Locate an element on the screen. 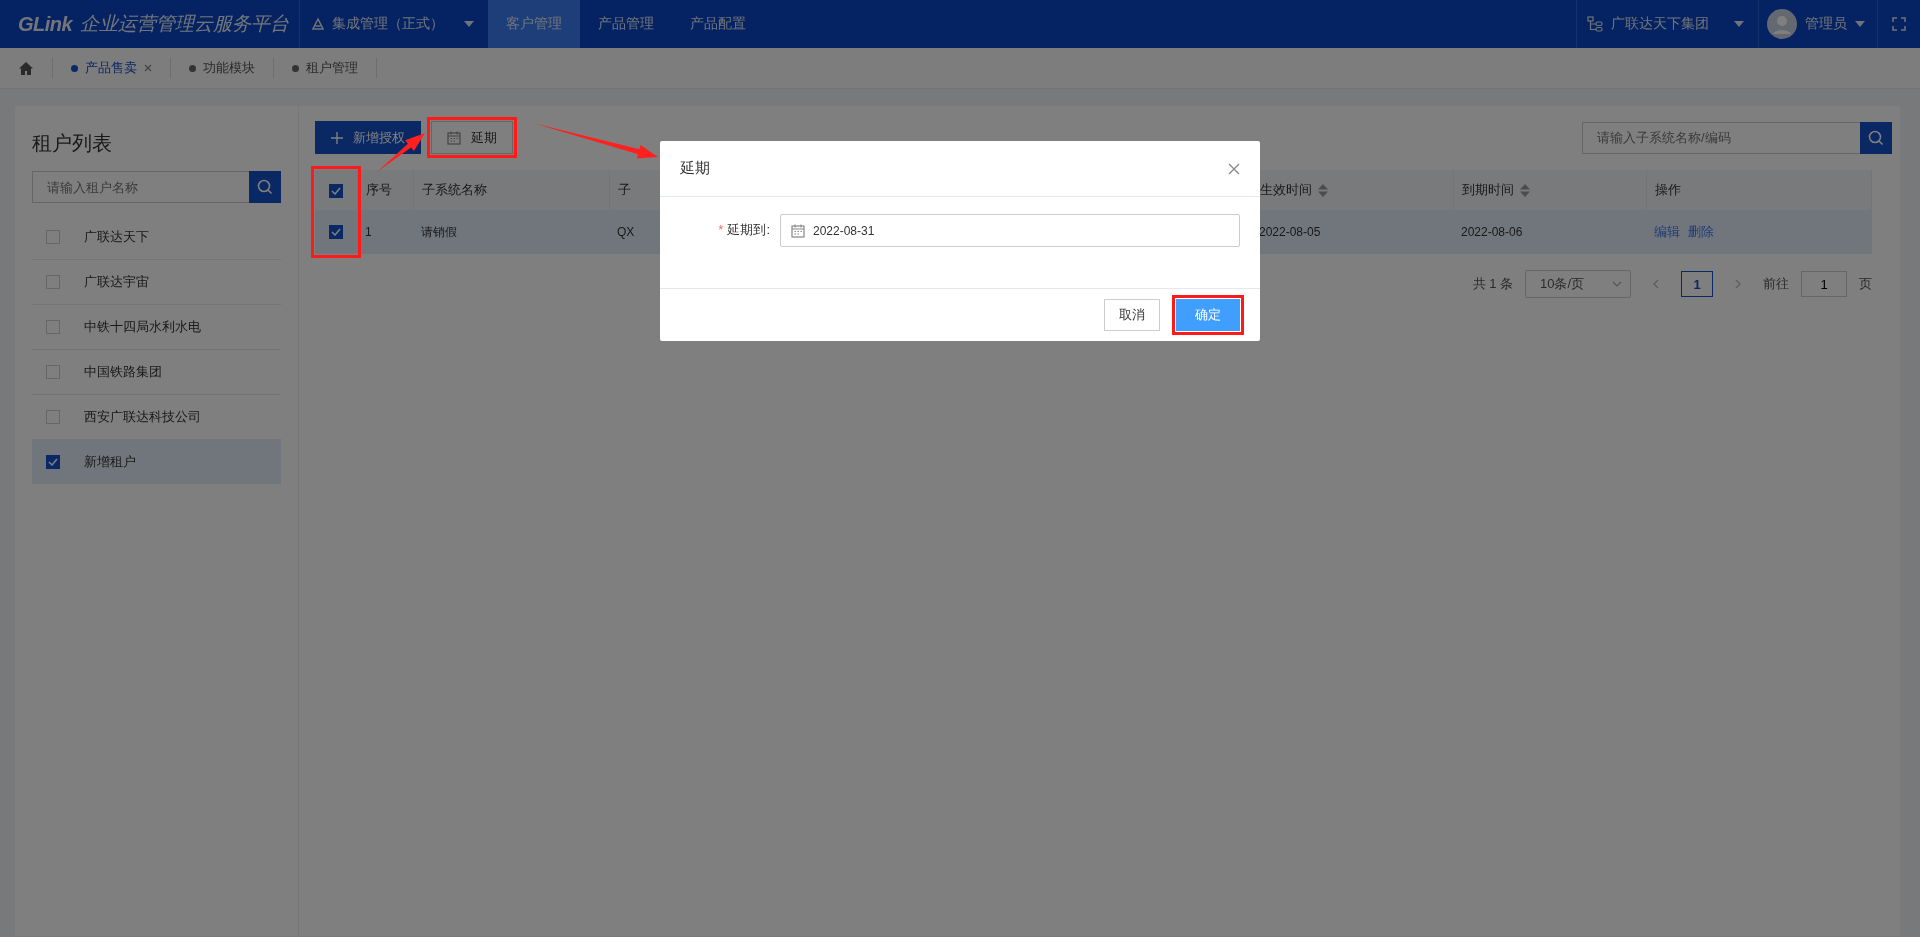 This screenshot has height=937, width=1920. action-link: 编辑 is located at coordinates (1667, 231).